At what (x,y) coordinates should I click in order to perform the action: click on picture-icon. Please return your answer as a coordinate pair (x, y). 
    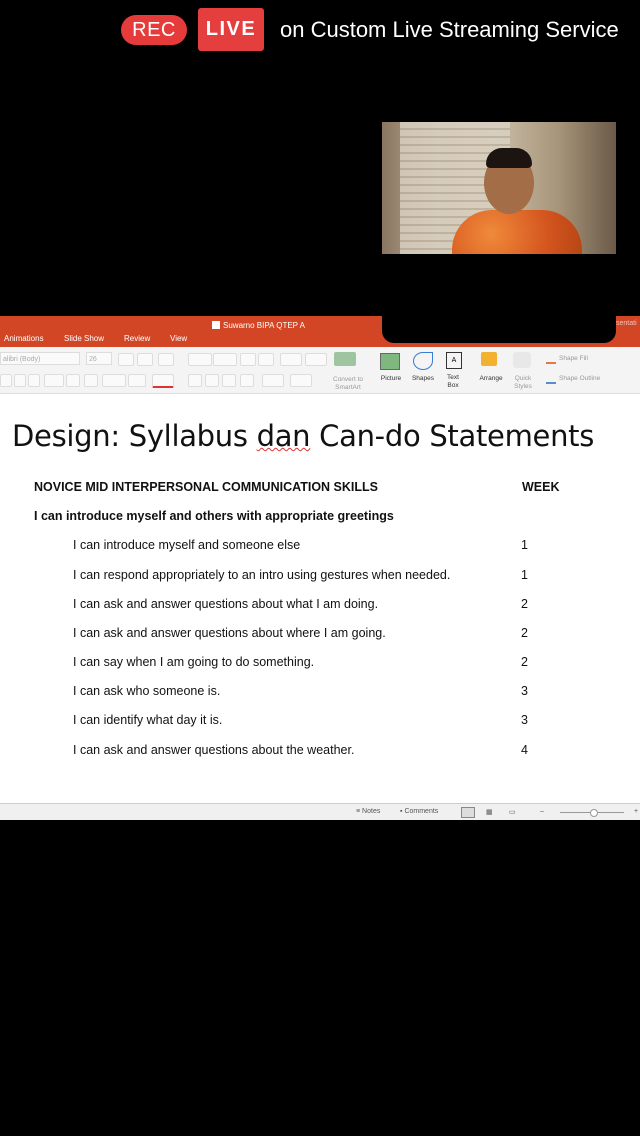
    Looking at the image, I should click on (390, 361).